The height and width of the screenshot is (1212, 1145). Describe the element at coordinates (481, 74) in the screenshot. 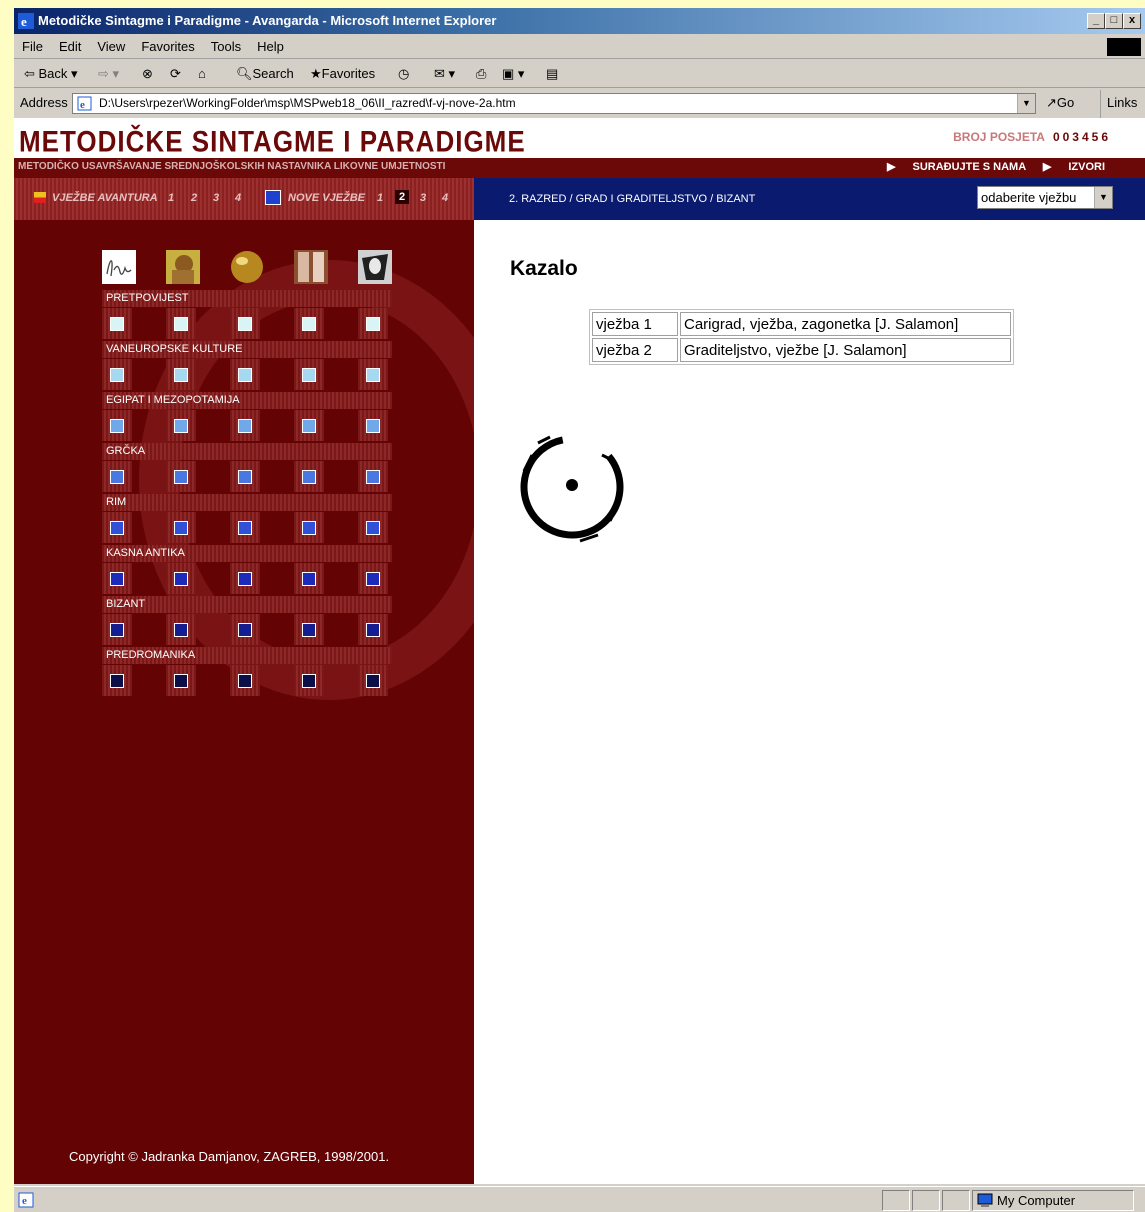

I see `print-icon: ⎙` at that location.